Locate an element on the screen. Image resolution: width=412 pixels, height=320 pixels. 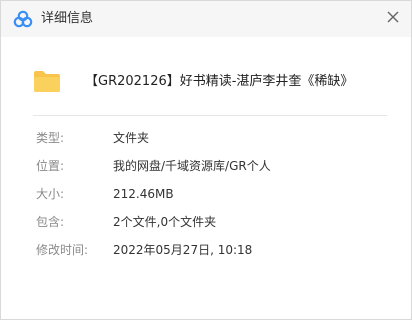
file-header: 【GR202126】好书精读-湛庐李井奎《稀缺》 is located at coordinates (212, 83).